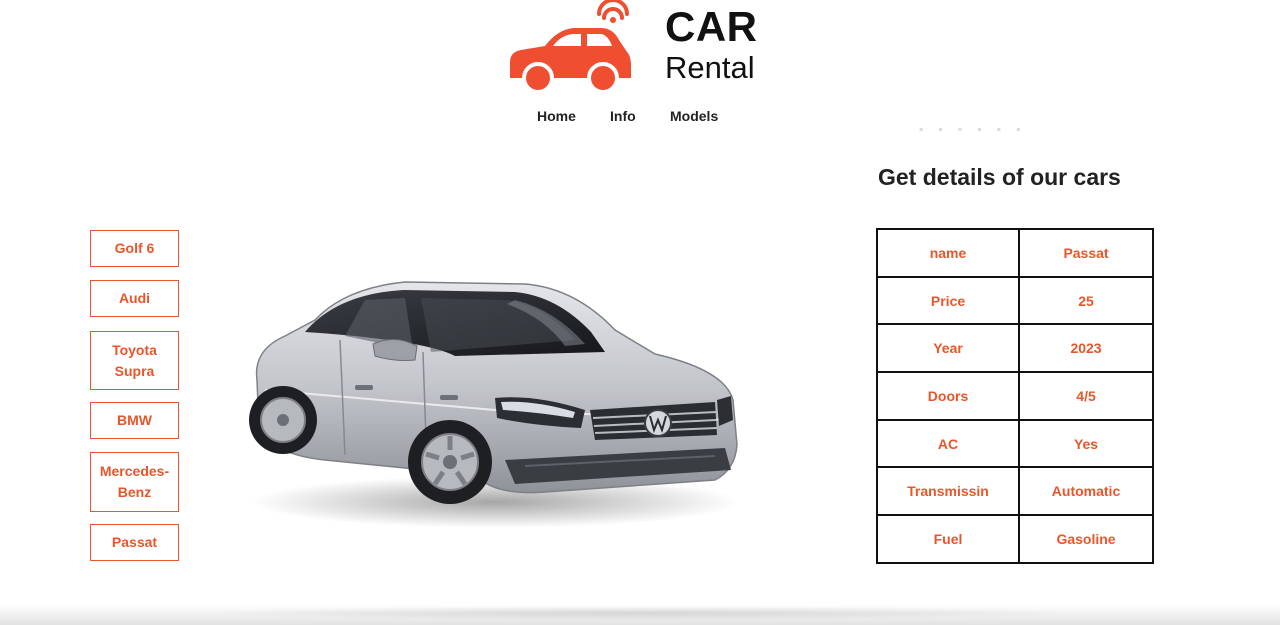  Describe the element at coordinates (1086, 253) in the screenshot. I see `detail-value: Passat` at that location.